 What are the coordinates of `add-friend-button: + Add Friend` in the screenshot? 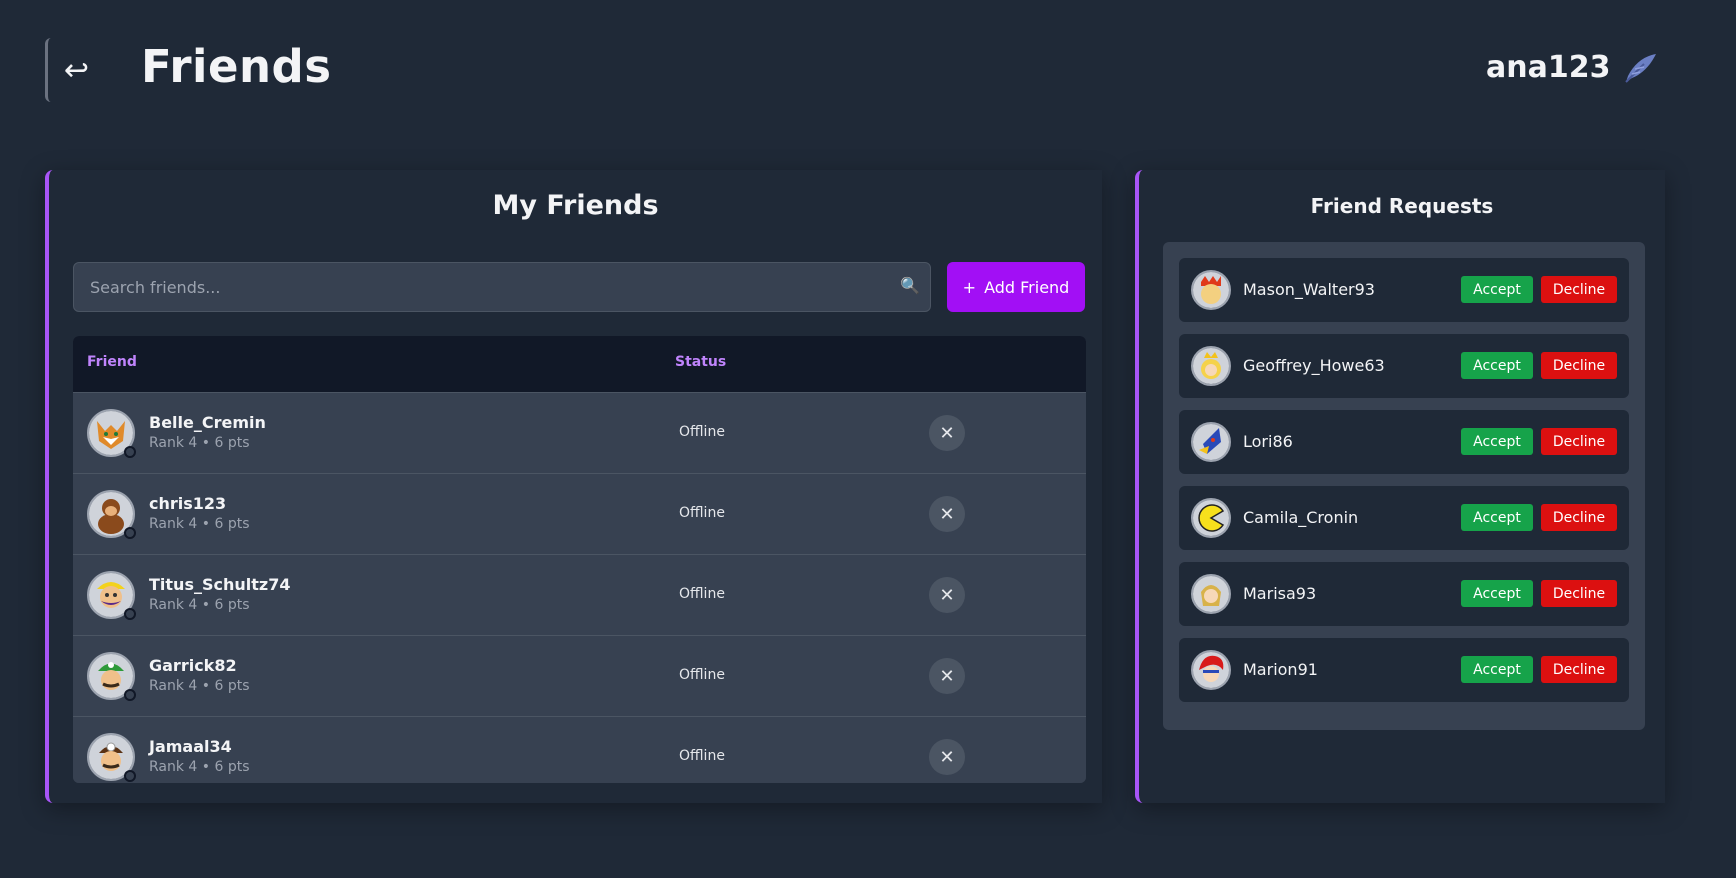 It's located at (1016, 287).